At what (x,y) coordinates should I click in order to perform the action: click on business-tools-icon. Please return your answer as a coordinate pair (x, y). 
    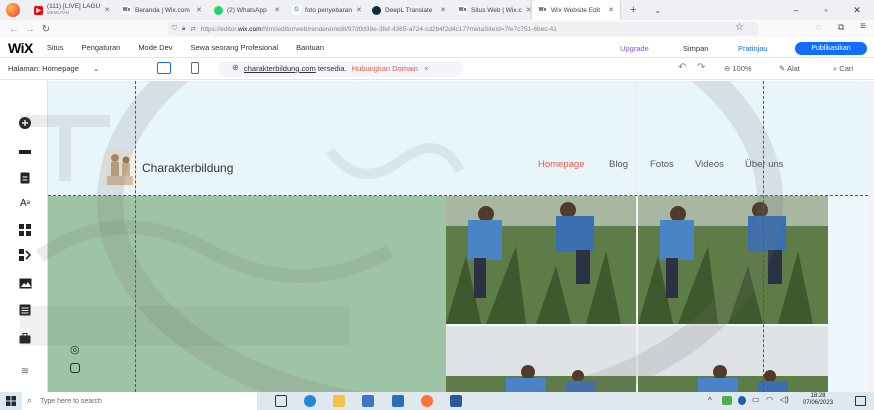
    Looking at the image, I should click on (25, 255).